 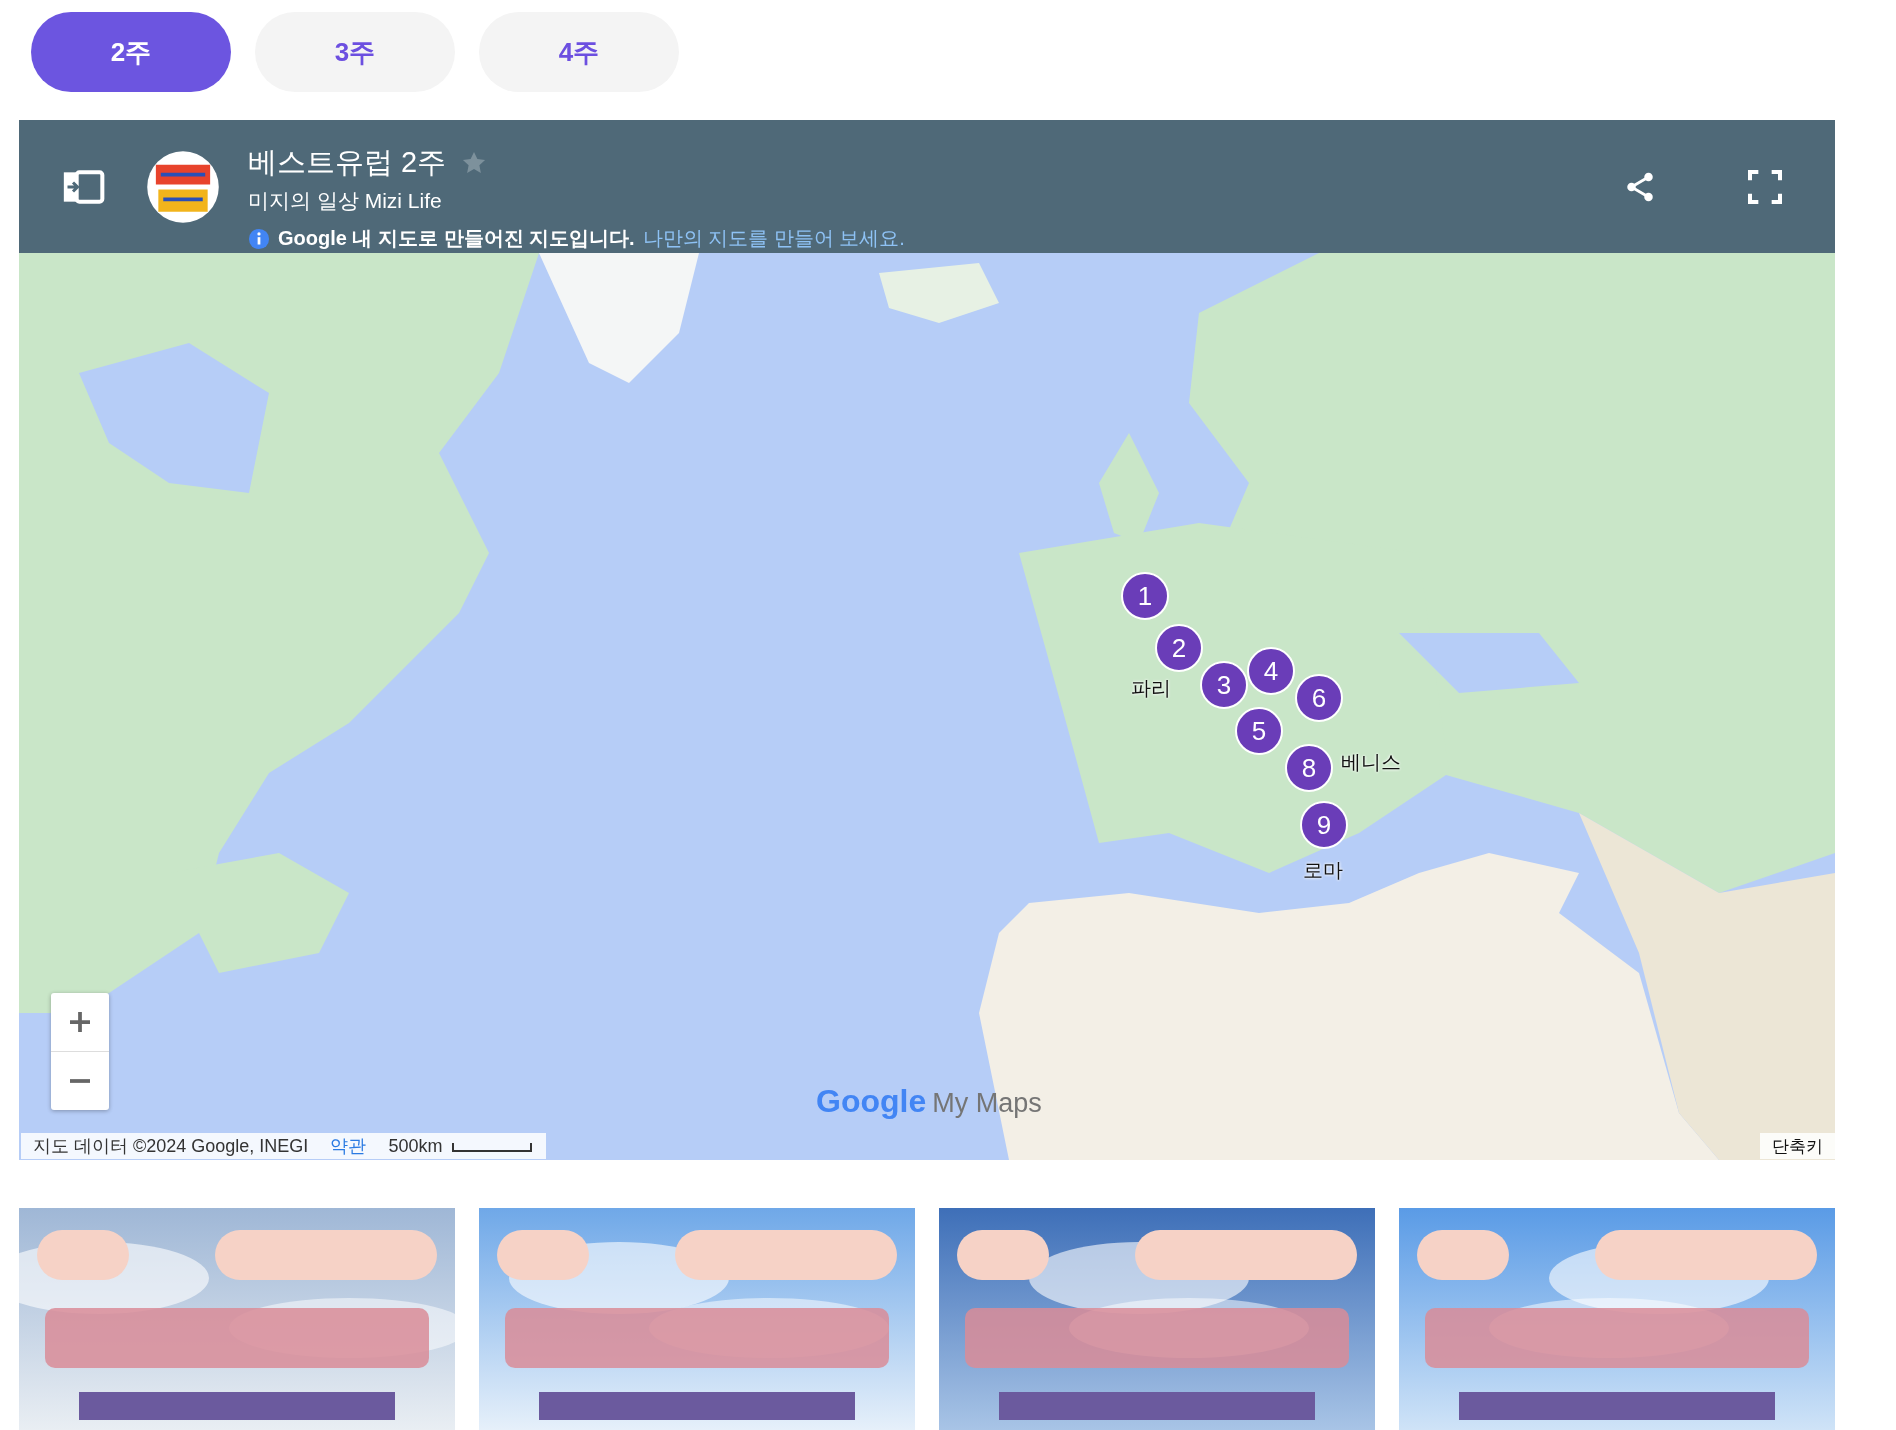 What do you see at coordinates (415, 1146) in the screenshot?
I see `scale-label: 500km` at bounding box center [415, 1146].